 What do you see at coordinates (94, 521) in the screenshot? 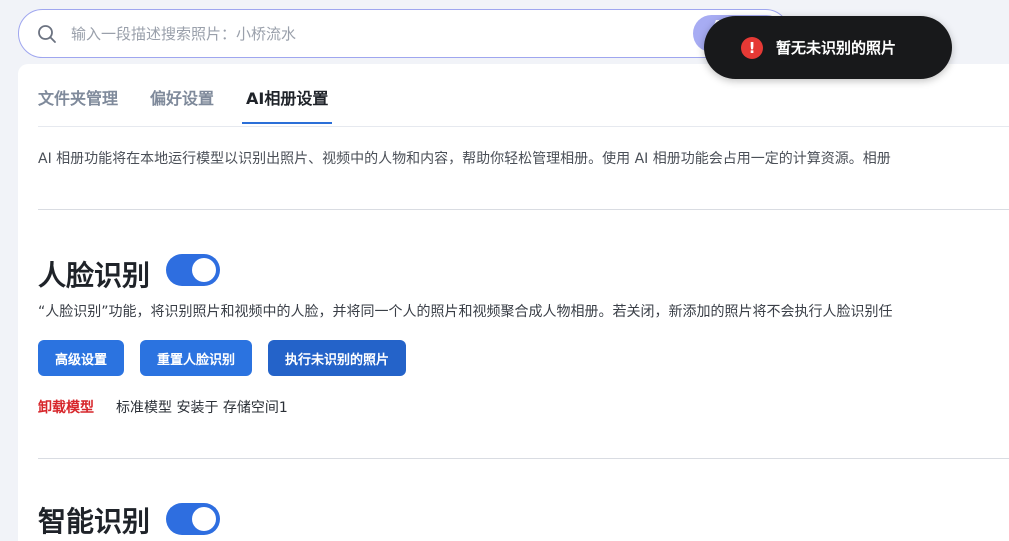
I see `smart-recognition-title: 智能识别` at bounding box center [94, 521].